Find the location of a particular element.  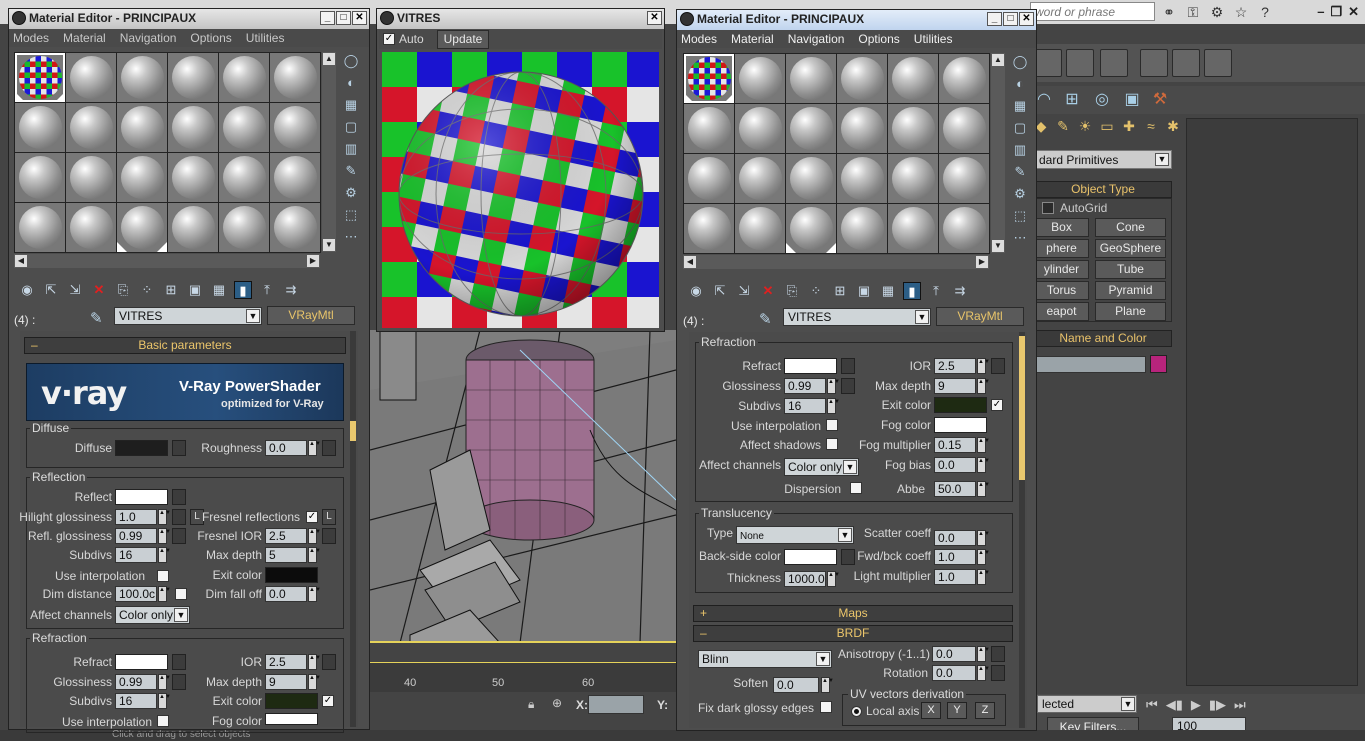

select-by-material-icon: ⬚ is located at coordinates (1020, 216).